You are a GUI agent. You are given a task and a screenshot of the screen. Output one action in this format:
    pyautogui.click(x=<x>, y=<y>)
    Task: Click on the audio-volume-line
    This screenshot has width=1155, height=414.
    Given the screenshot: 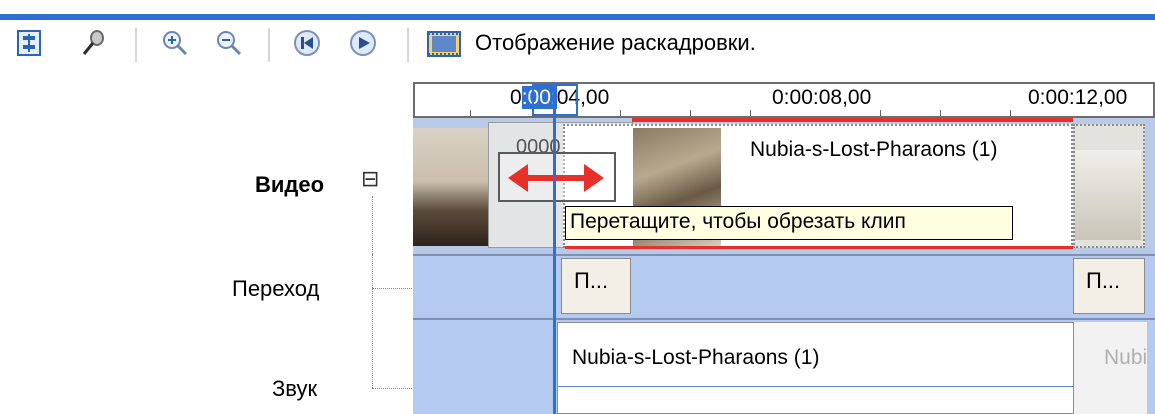 What is the action you would take?
    pyautogui.click(x=851, y=386)
    